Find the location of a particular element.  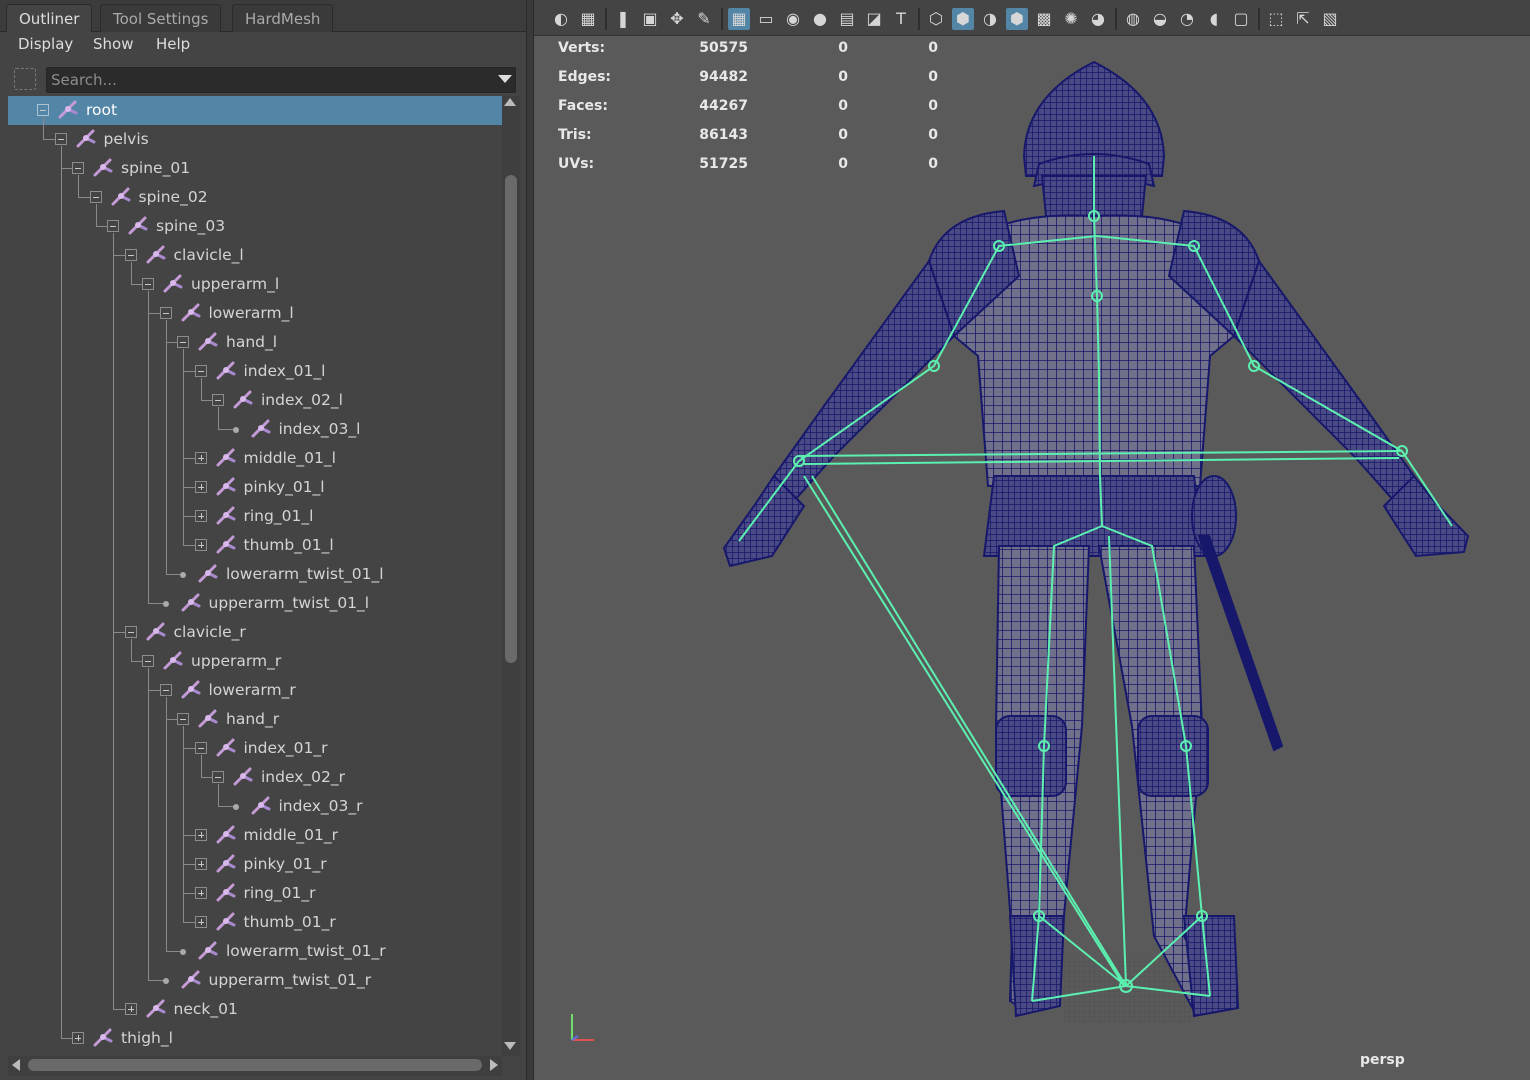

tree-row-spine-02: spine_02 is located at coordinates (255, 197).